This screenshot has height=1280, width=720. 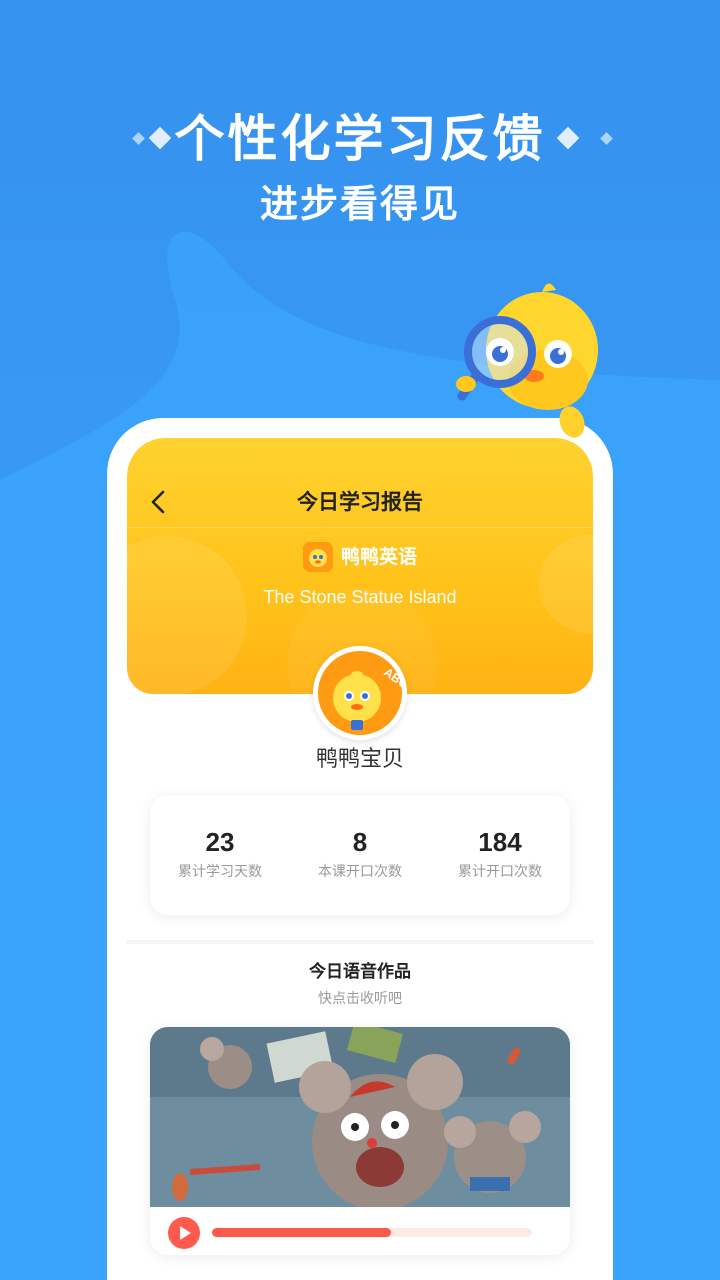 I want to click on voice-work-card, so click(x=360, y=1141).